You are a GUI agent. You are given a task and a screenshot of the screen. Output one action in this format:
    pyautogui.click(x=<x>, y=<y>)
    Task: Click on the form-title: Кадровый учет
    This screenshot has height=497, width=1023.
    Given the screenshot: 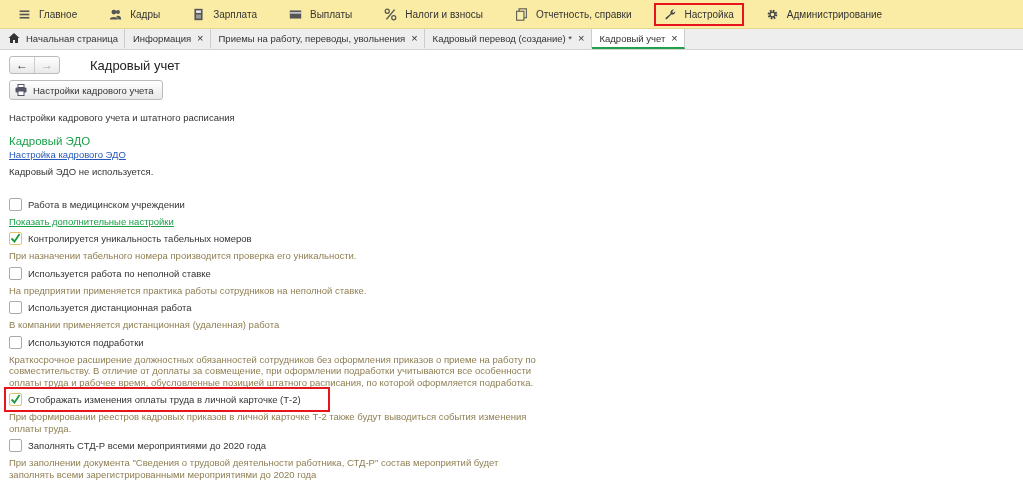 What is the action you would take?
    pyautogui.click(x=135, y=65)
    